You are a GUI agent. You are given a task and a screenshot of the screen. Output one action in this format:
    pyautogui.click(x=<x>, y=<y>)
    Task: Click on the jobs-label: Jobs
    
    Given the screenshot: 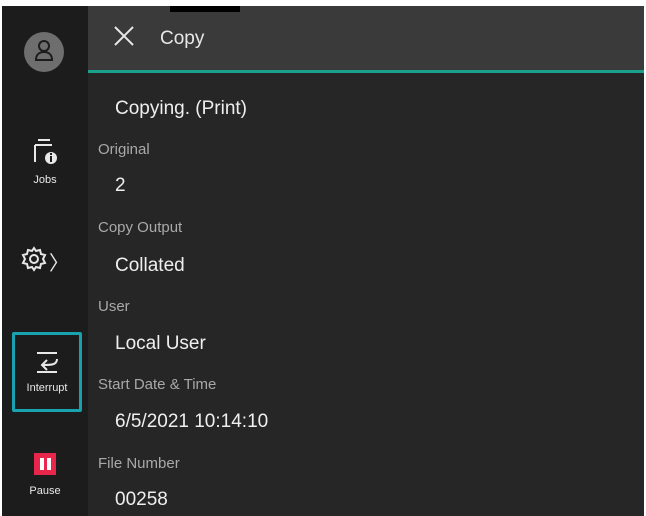 What is the action you would take?
    pyautogui.click(x=45, y=180)
    